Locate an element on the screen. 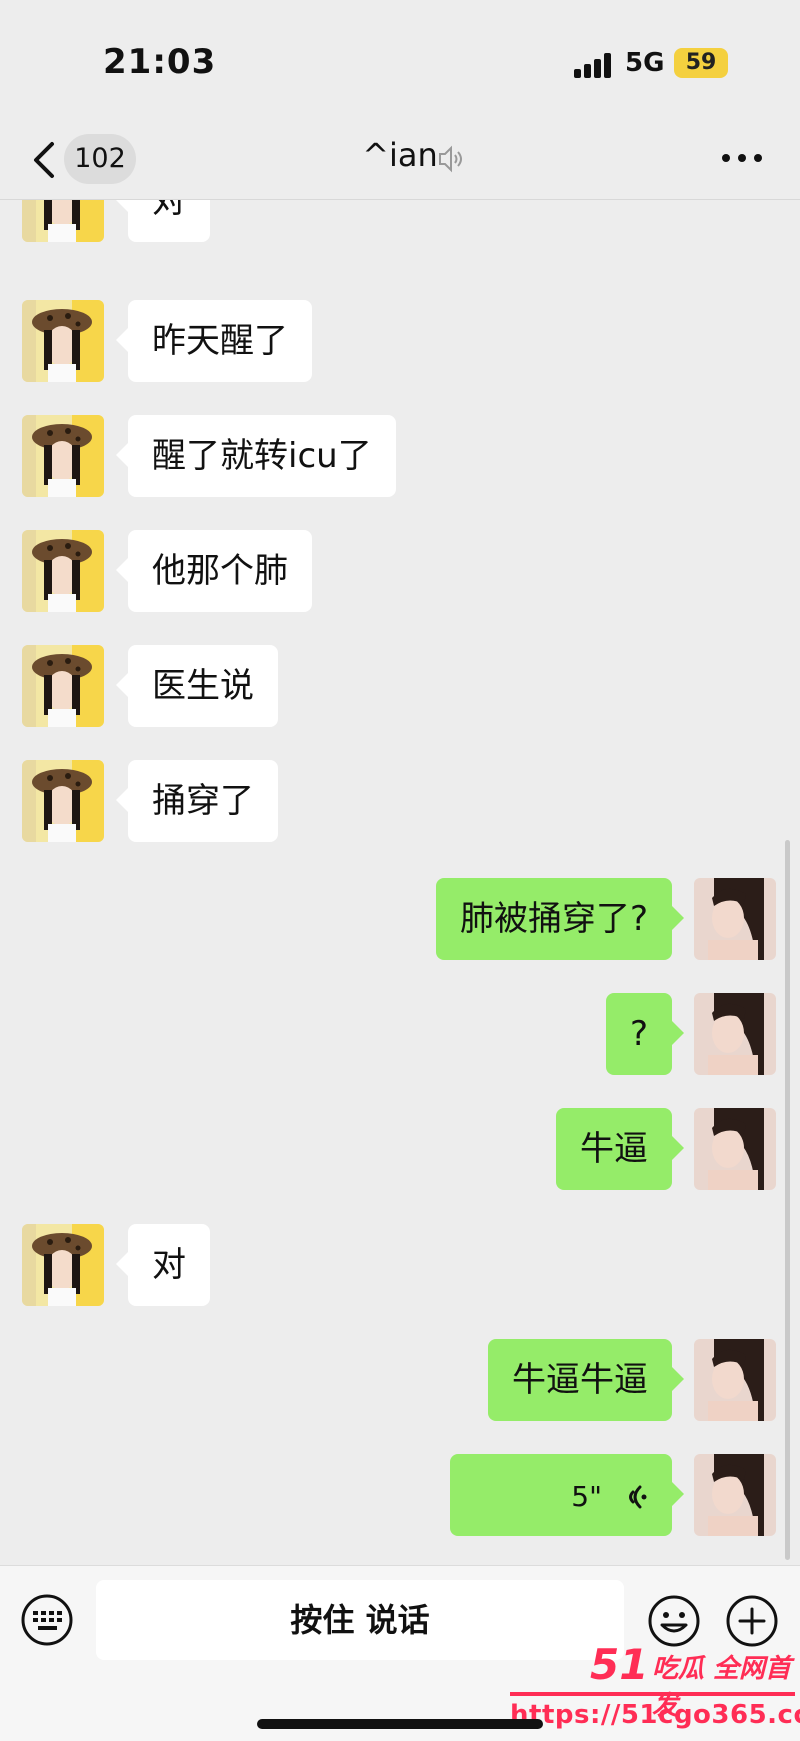 The width and height of the screenshot is (800, 1741). keyboard-icon is located at coordinates (47, 1620).